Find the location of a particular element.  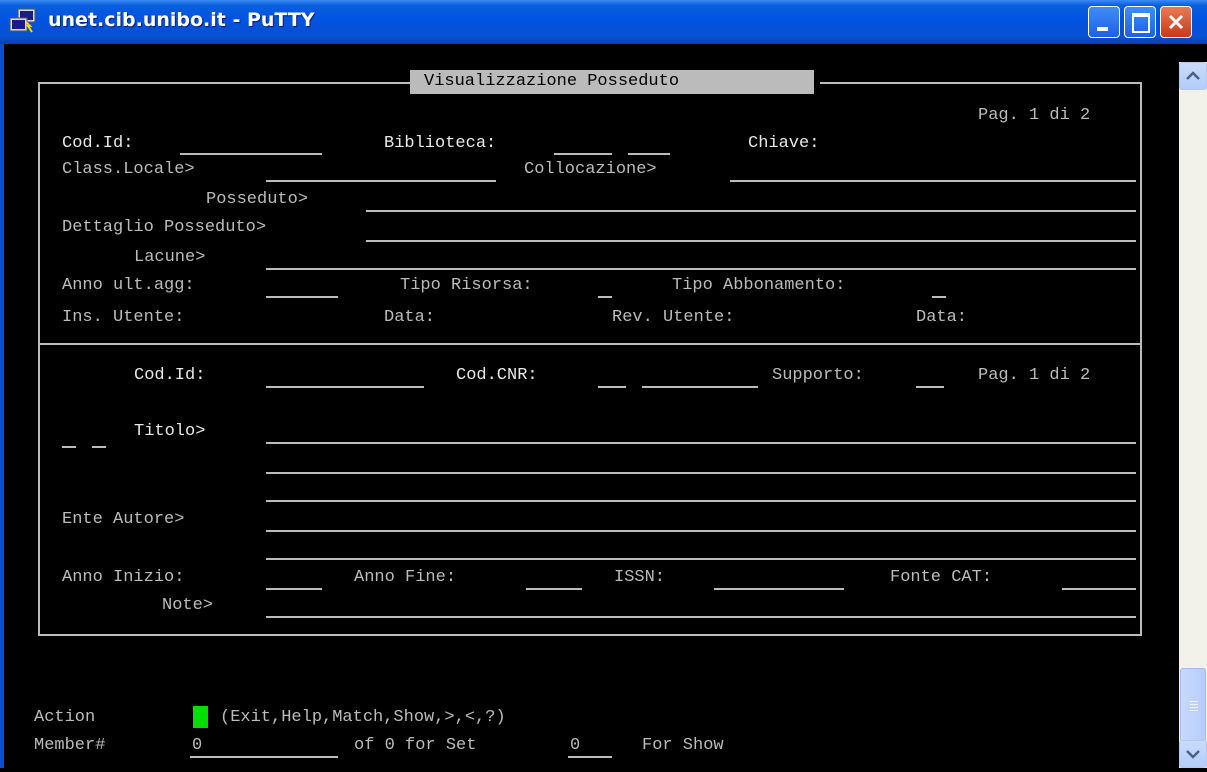

biblioteca-field is located at coordinates (583, 154).